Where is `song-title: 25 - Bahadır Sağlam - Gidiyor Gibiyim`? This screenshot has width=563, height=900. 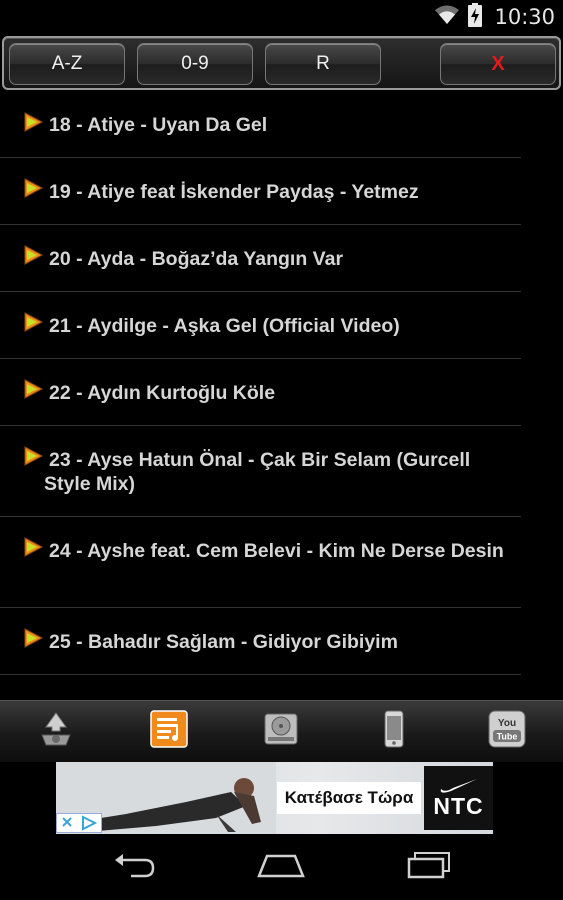 song-title: 25 - Bahadır Sağlam - Gidiyor Gibiyim is located at coordinates (223, 642).